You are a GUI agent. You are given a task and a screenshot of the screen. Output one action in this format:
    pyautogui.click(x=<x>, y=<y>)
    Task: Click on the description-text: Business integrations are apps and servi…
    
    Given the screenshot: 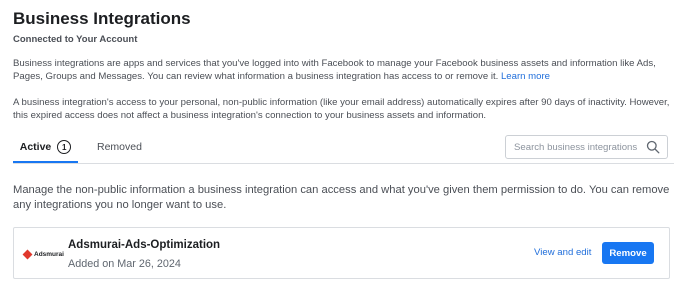 What is the action you would take?
    pyautogui.click(x=334, y=70)
    